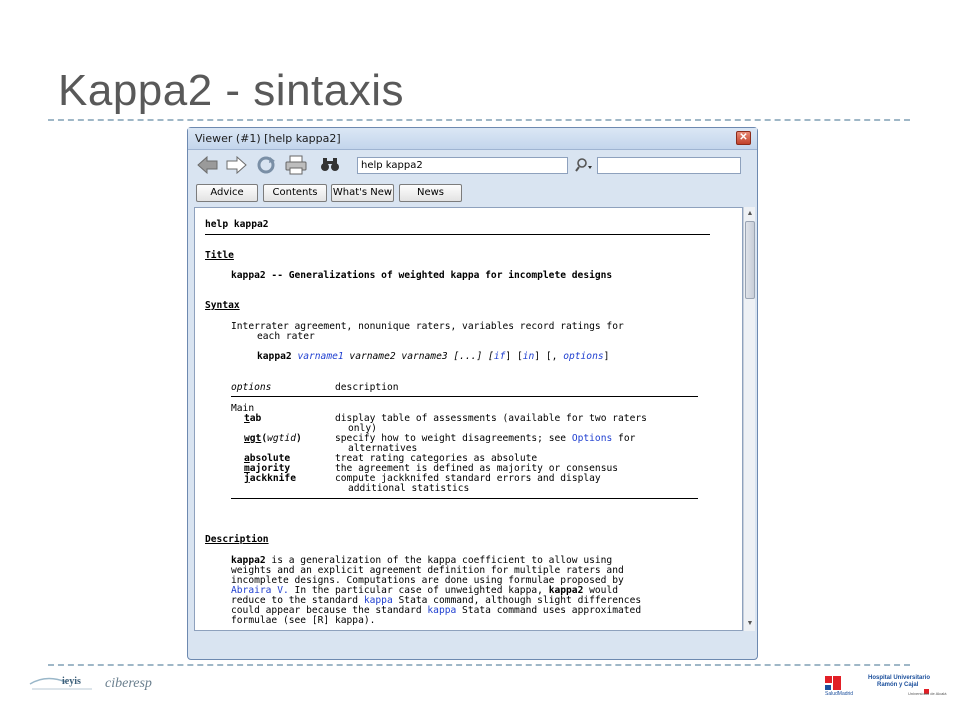 This screenshot has height=720, width=960. What do you see at coordinates (464, 396) in the screenshot?
I see `options-top-rule` at bounding box center [464, 396].